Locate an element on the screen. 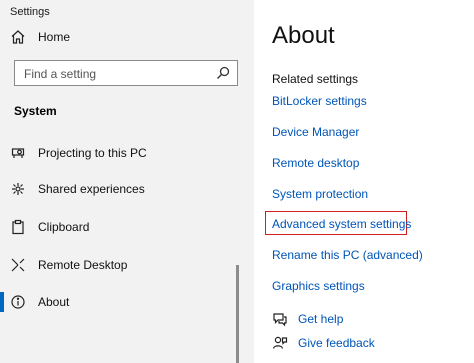  device-manager-link: Device Manager is located at coordinates (315, 132).